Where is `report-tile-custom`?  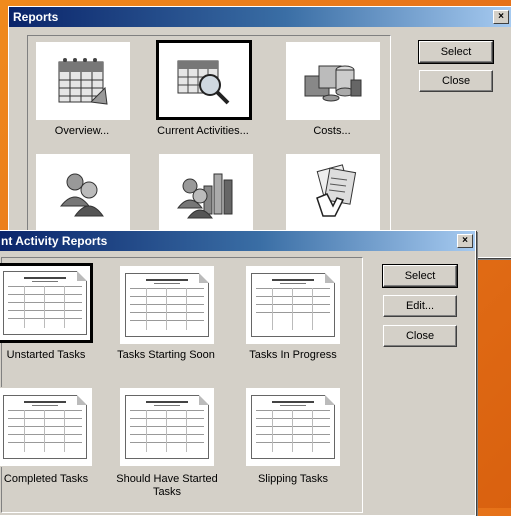 report-tile-custom is located at coordinates (333, 193).